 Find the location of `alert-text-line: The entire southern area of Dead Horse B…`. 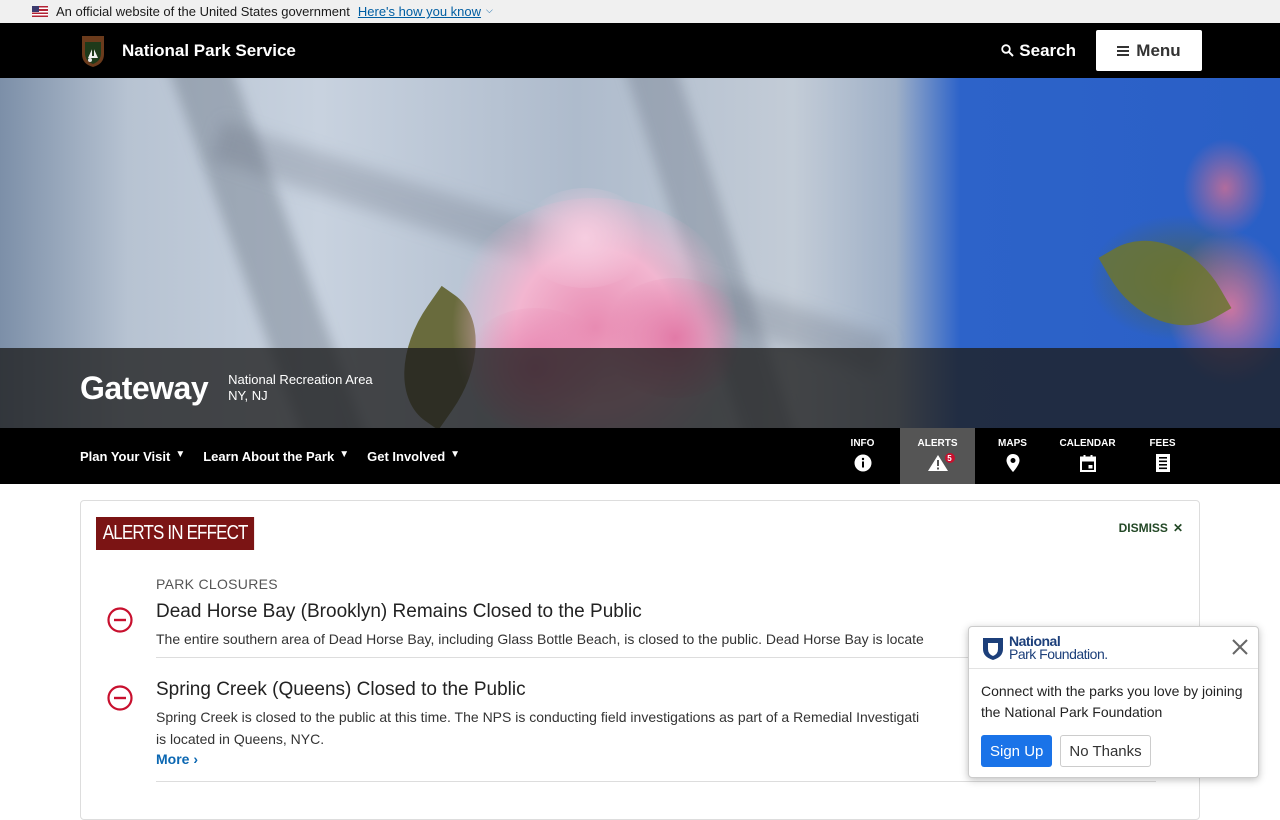

alert-text-line: The entire southern area of Dead Horse B… is located at coordinates (540, 639).